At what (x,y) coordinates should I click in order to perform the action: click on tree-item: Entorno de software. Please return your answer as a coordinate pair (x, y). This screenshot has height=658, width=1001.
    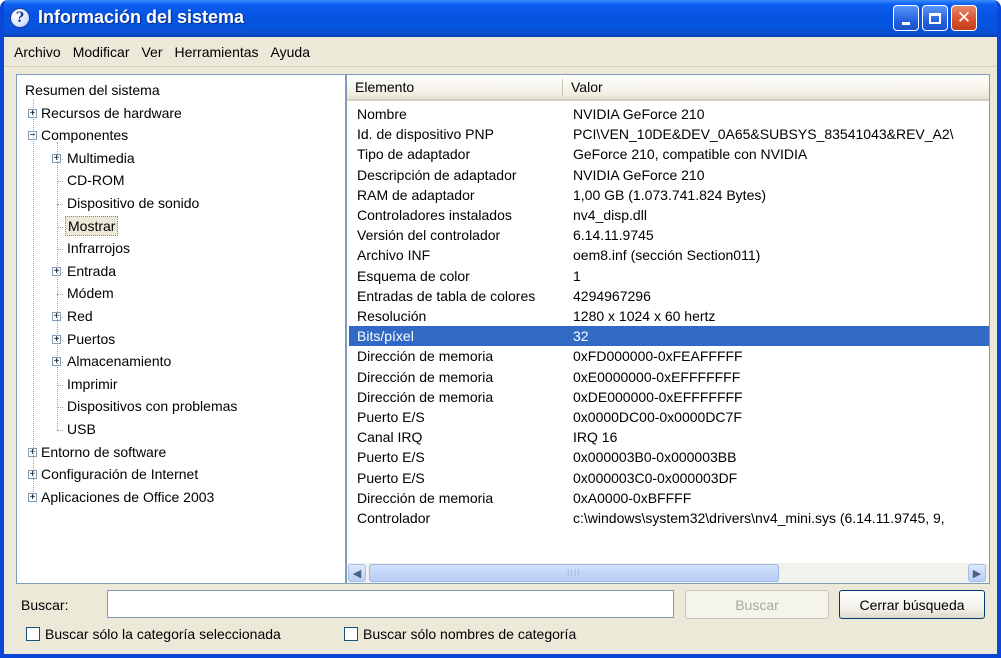
    Looking at the image, I should click on (103, 454).